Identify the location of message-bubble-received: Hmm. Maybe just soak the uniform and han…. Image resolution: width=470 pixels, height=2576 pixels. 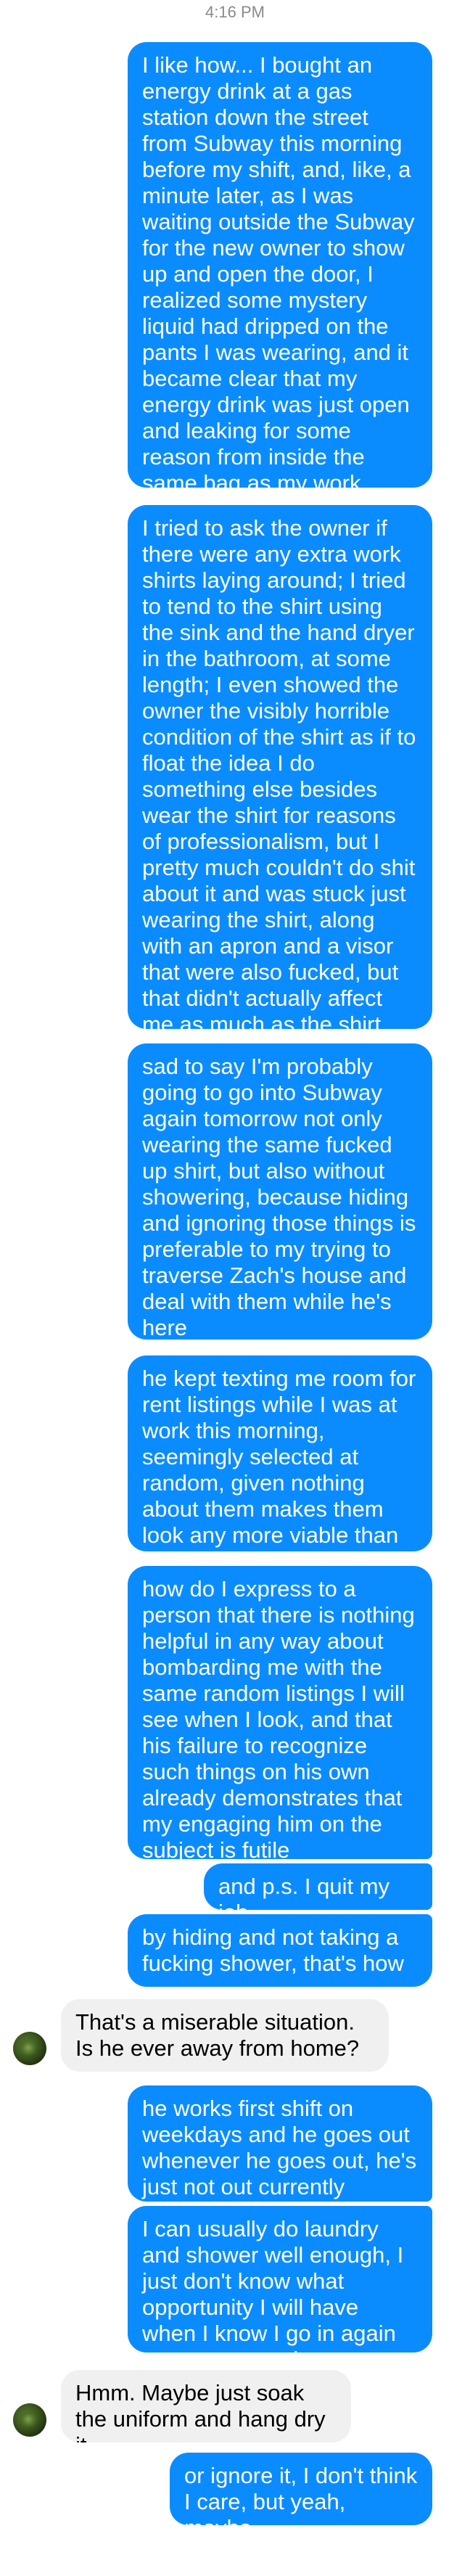
(206, 2406).